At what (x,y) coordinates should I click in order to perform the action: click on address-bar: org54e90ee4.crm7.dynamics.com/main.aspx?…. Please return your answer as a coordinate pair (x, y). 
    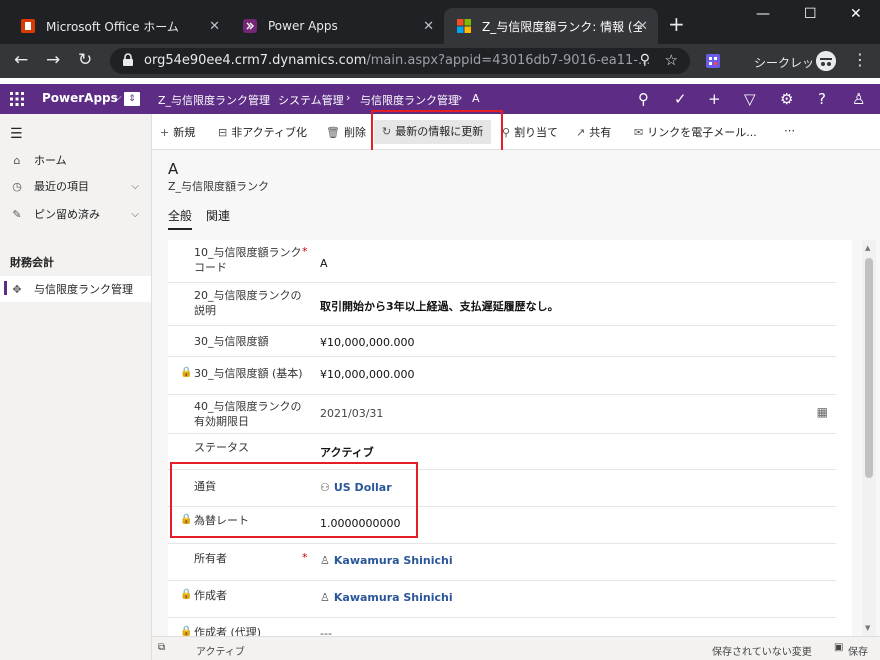
    Looking at the image, I should click on (400, 61).